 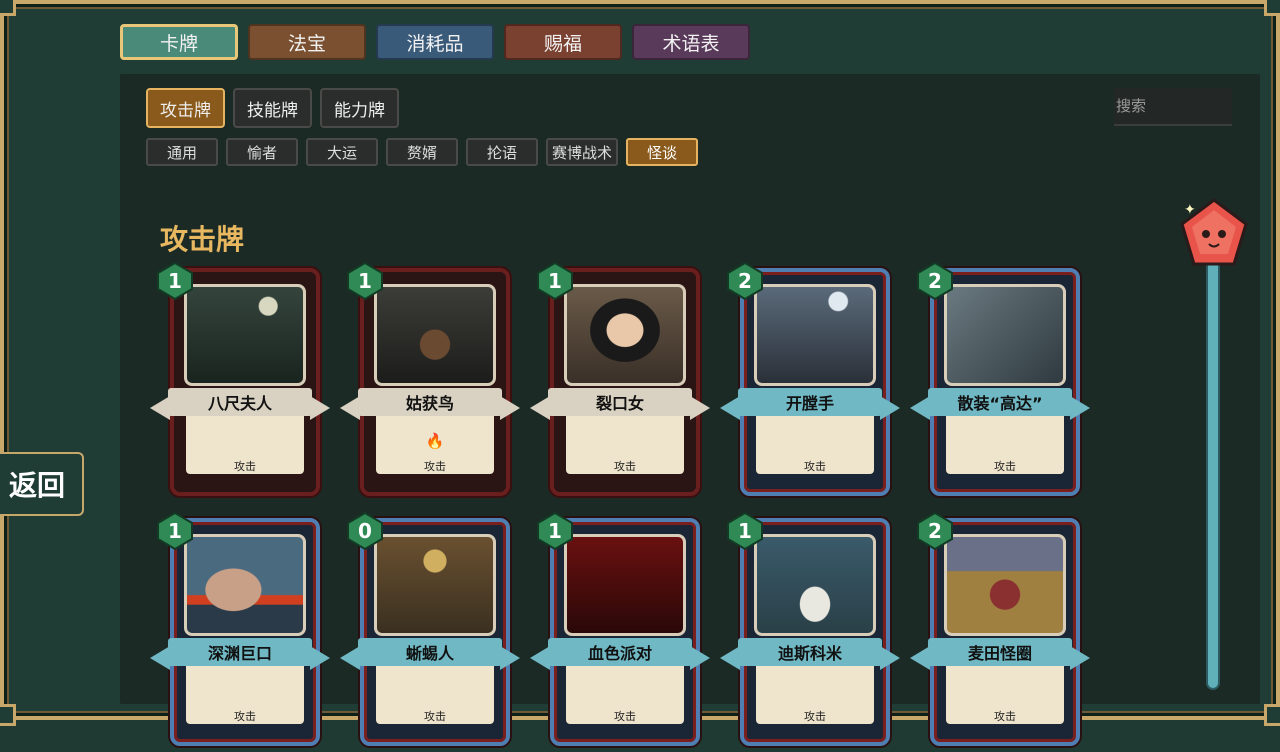 I want to click on card-name: 深渊巨口, so click(x=240, y=652).